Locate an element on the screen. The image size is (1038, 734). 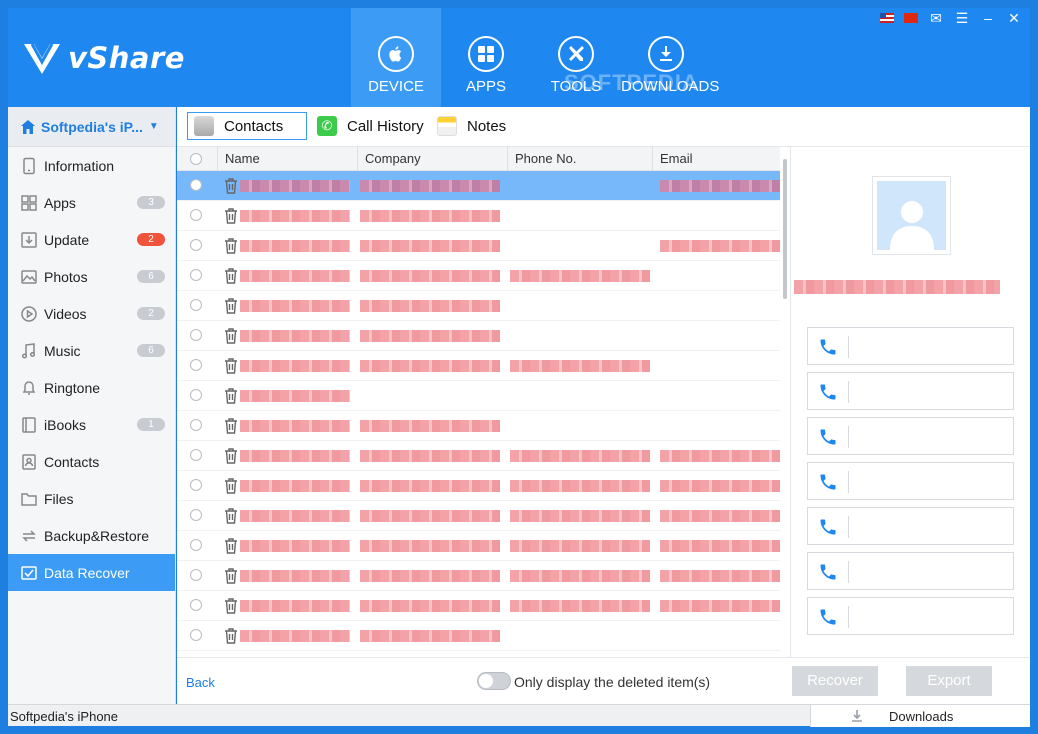
cell-phone: ████████████ is located at coordinates (580, 456).